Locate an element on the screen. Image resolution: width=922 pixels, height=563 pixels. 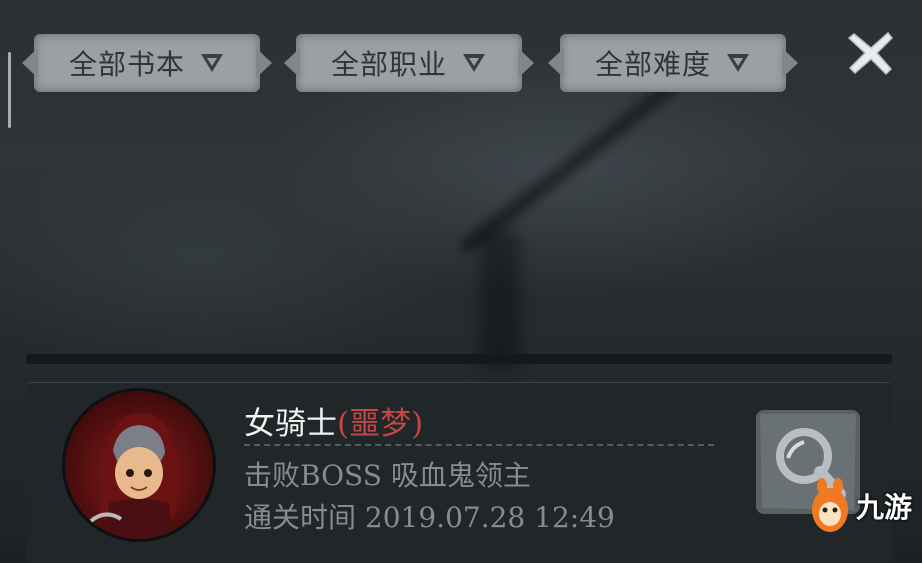
filter-class-dropdown: 全部职业 is located at coordinates (409, 63).